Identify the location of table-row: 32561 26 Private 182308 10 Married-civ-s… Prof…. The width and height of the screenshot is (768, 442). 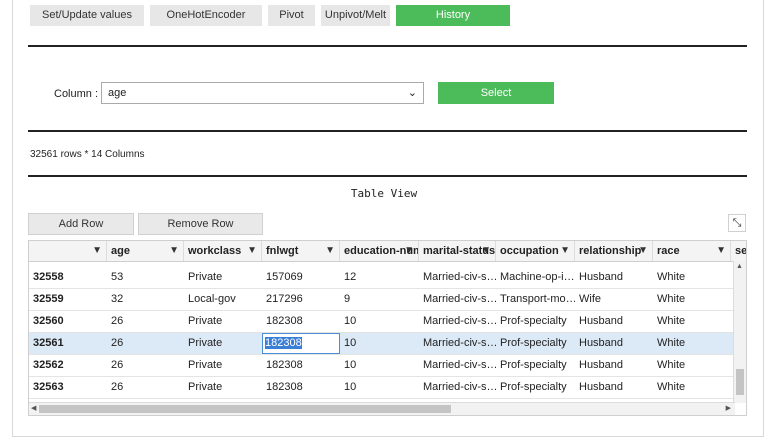
(382, 344).